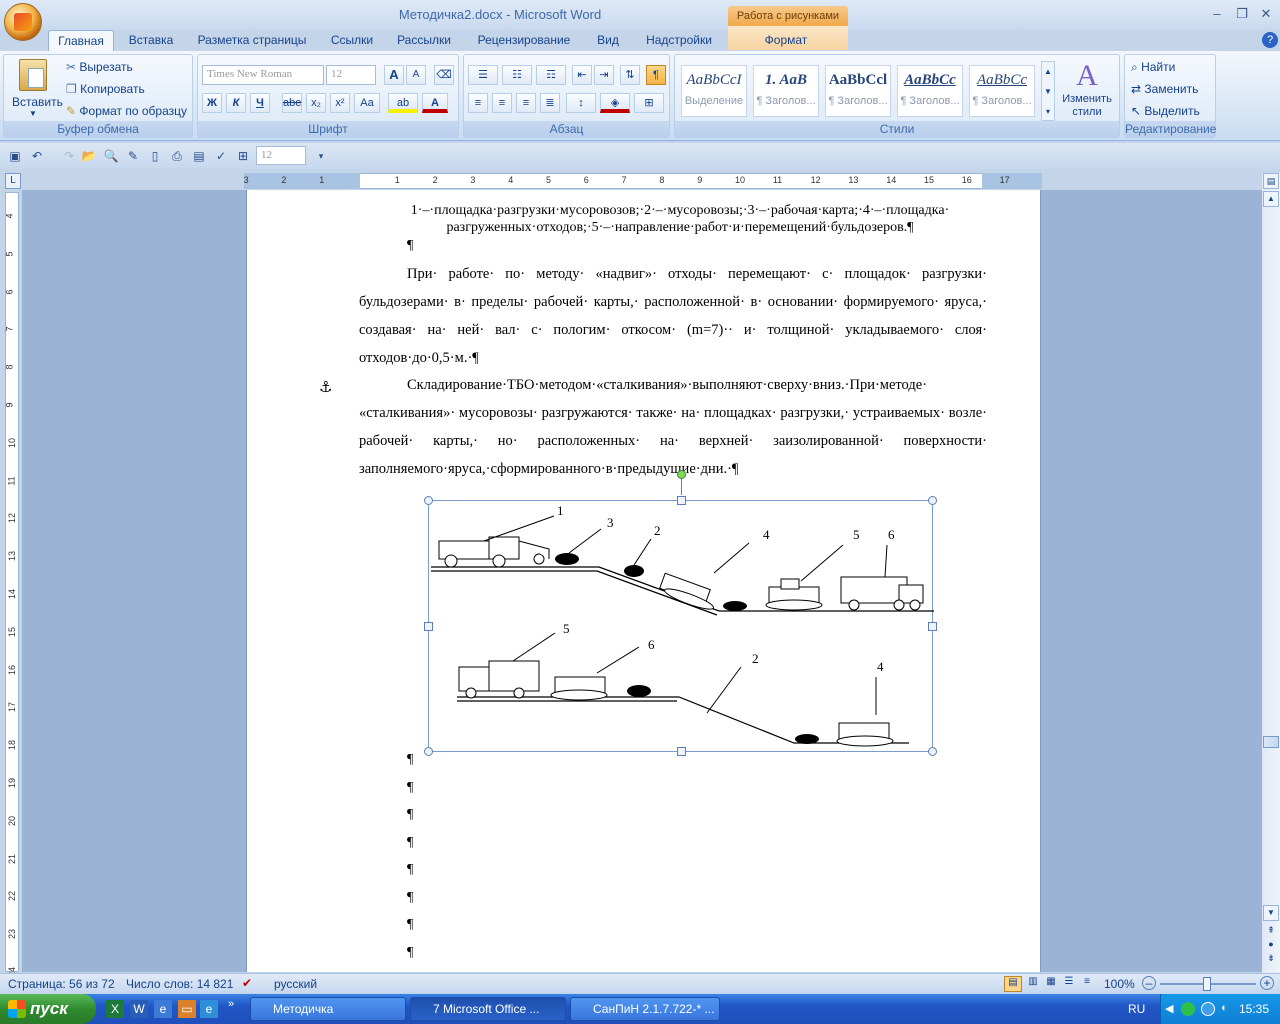  Describe the element at coordinates (61, 984) in the screenshot. I see `page-count: Страница: 56 из 72` at that location.